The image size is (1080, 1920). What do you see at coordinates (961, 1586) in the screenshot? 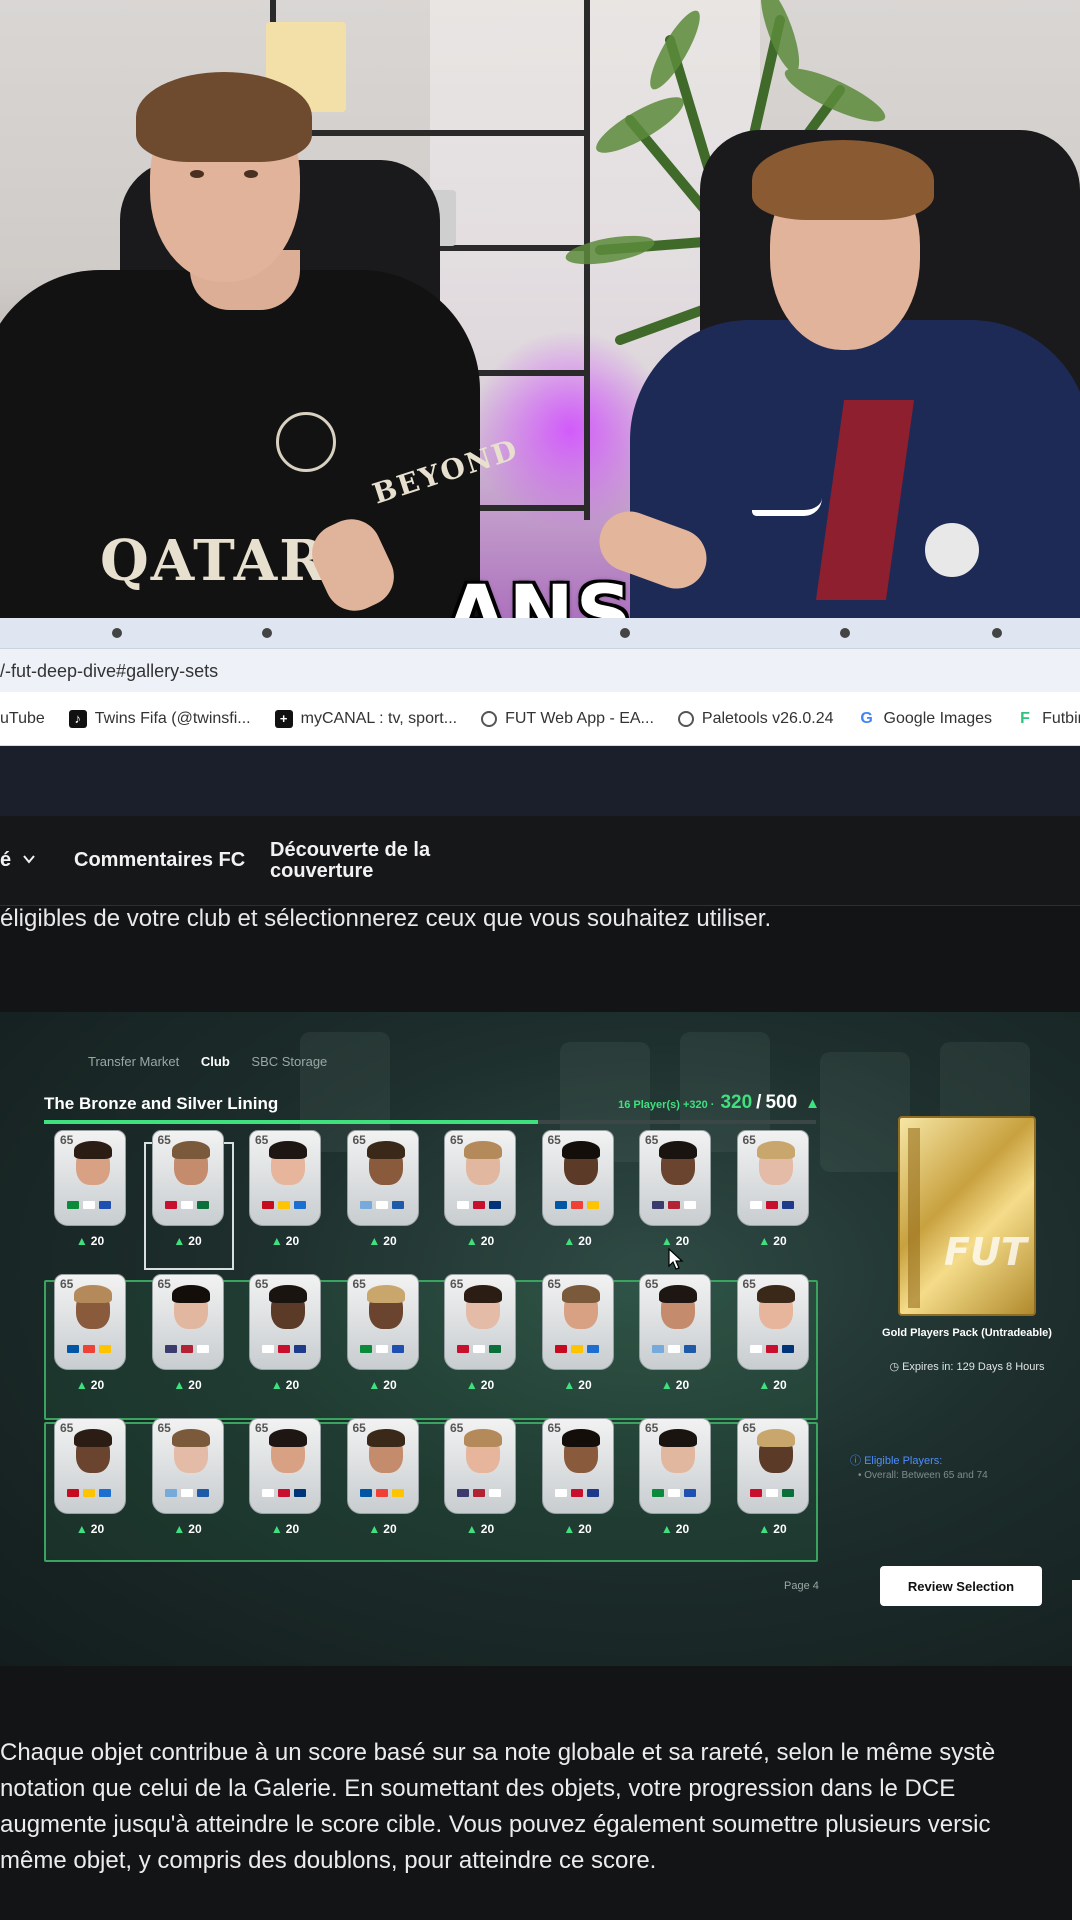
I see `review-selection-button: Review Selection` at bounding box center [961, 1586].